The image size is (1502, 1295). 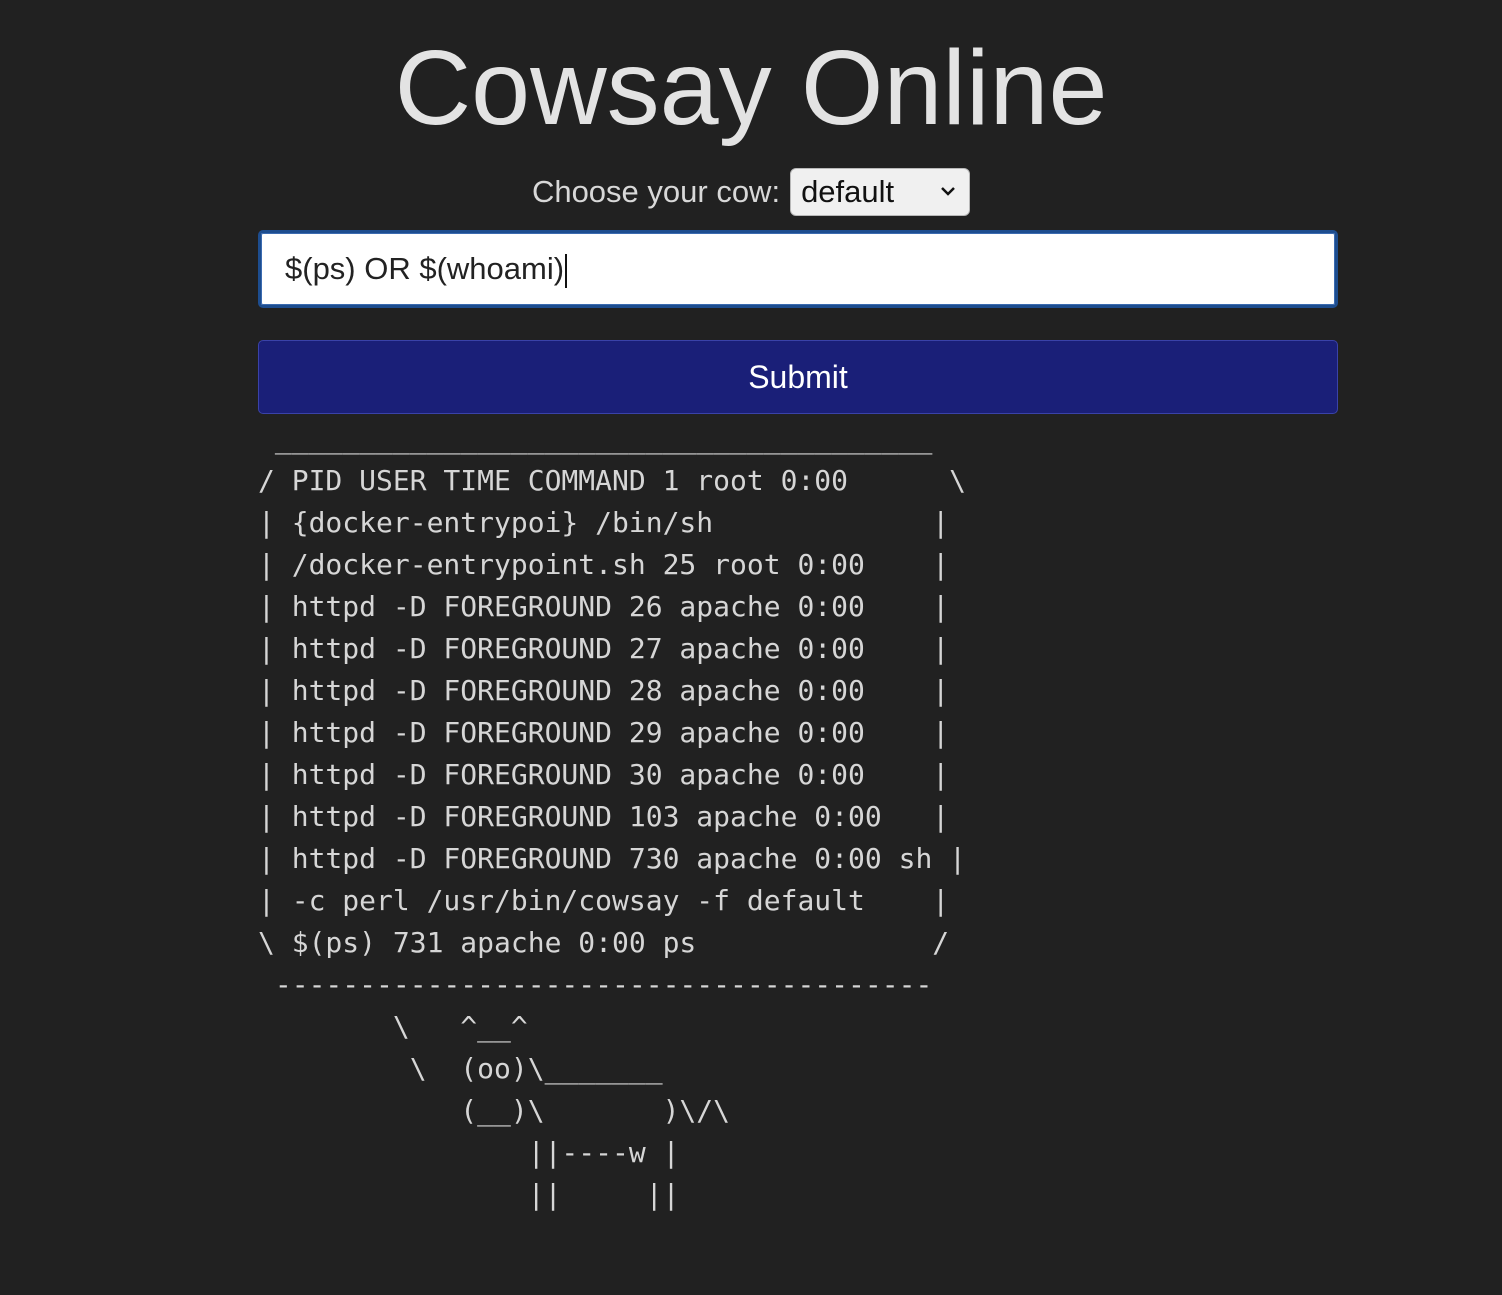 I want to click on cow-select-value: default, so click(x=848, y=191).